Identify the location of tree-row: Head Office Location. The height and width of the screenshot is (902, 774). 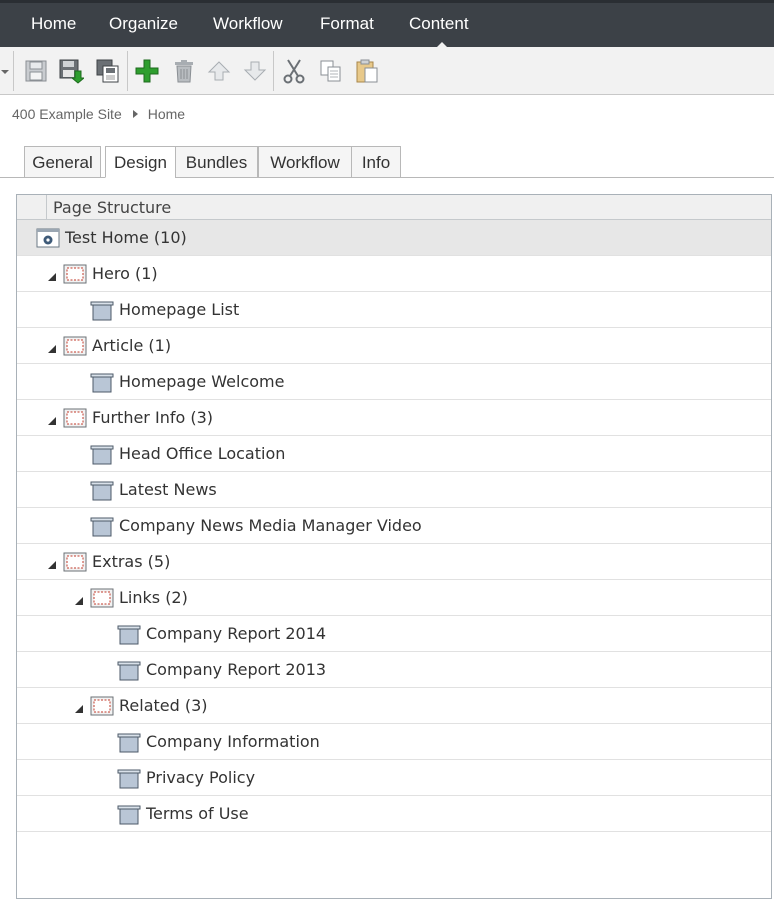
(394, 454).